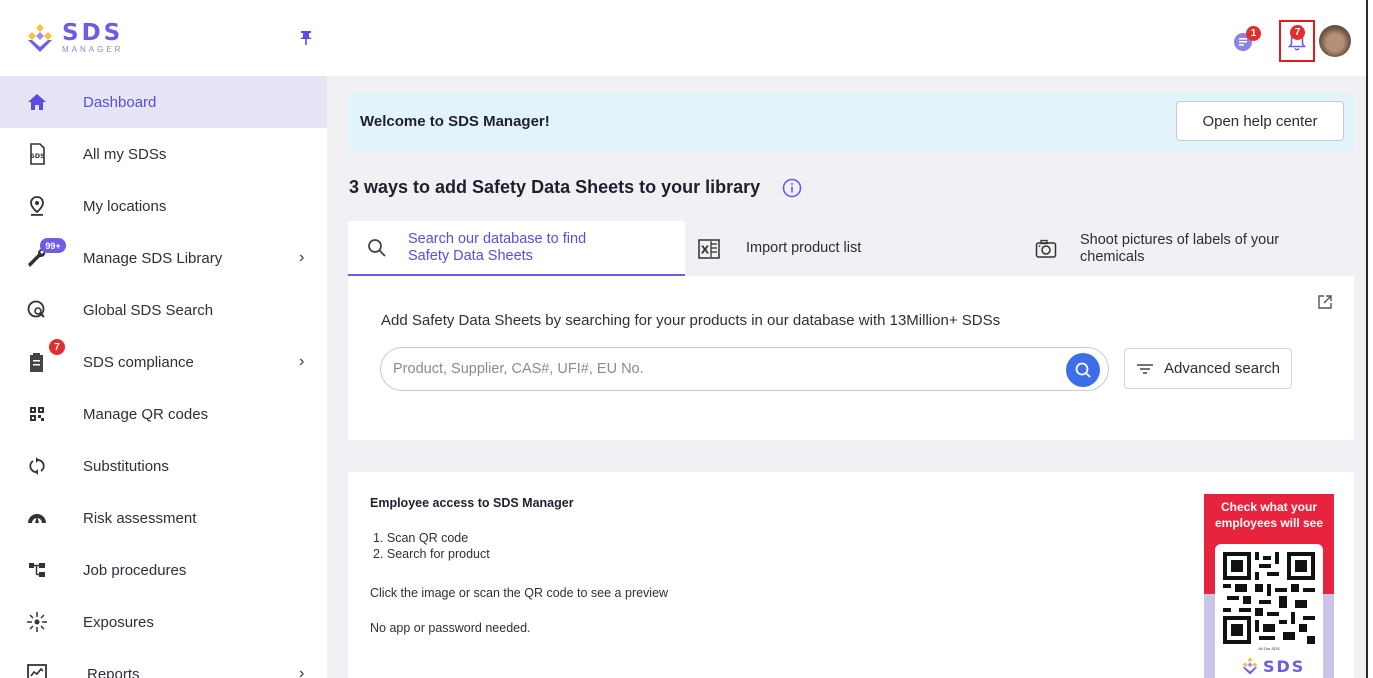 The image size is (1373, 678). I want to click on notifications-button: 7, so click(1297, 41).